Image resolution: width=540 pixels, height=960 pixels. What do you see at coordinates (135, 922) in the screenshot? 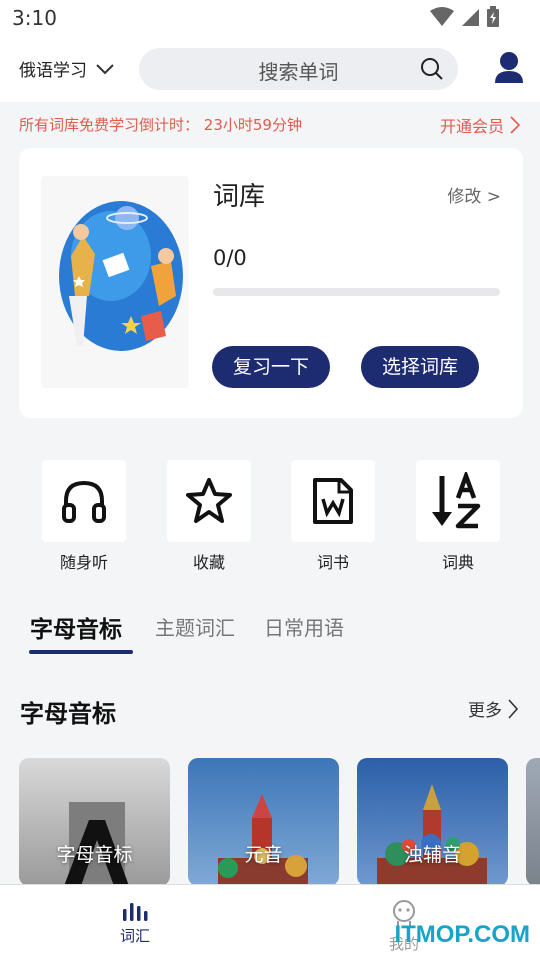
I see `tabbar-item-vocabulary: 词汇` at bounding box center [135, 922].